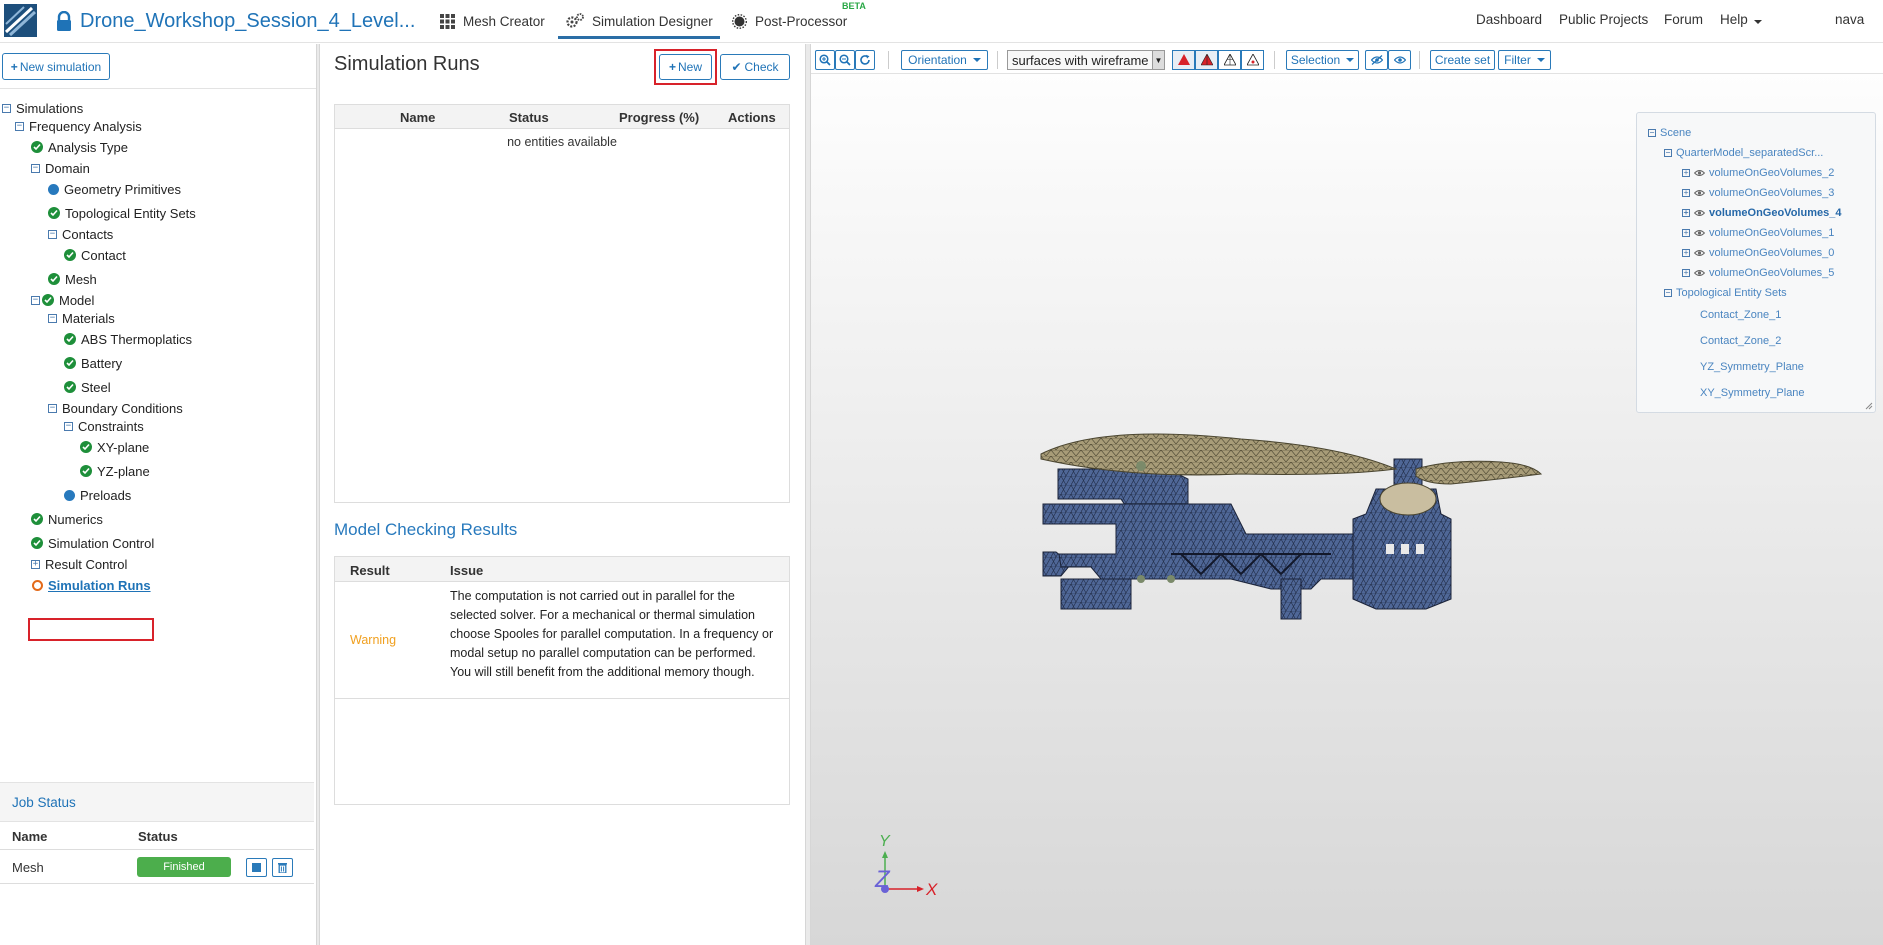  I want to click on scene-topo-set-item: Contact_Zone_1, so click(1740, 315).